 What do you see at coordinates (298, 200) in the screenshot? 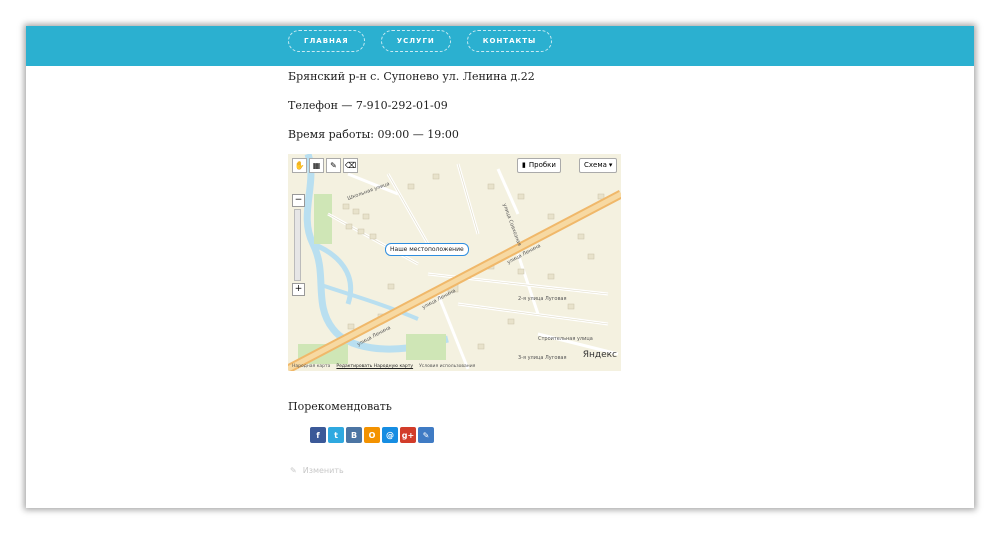
I see `zoom-out-button: −` at bounding box center [298, 200].